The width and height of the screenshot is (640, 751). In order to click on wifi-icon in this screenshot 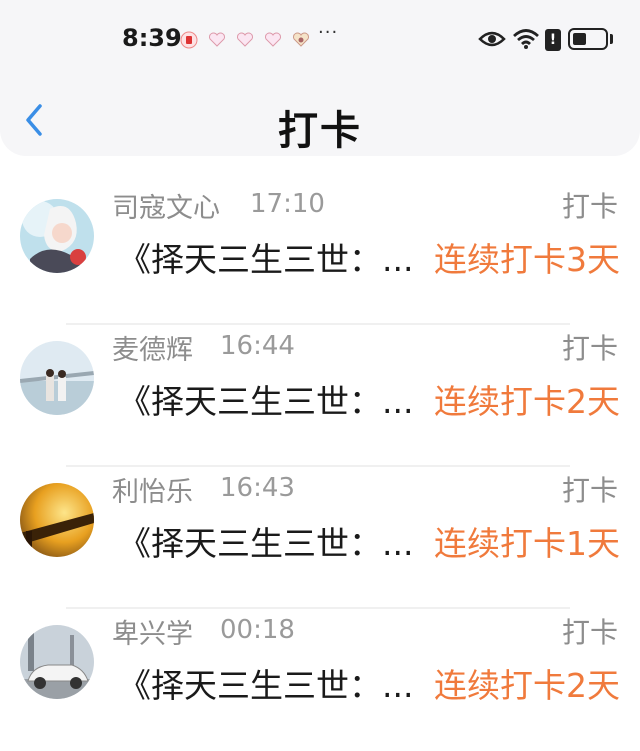, I will do `click(526, 39)`.